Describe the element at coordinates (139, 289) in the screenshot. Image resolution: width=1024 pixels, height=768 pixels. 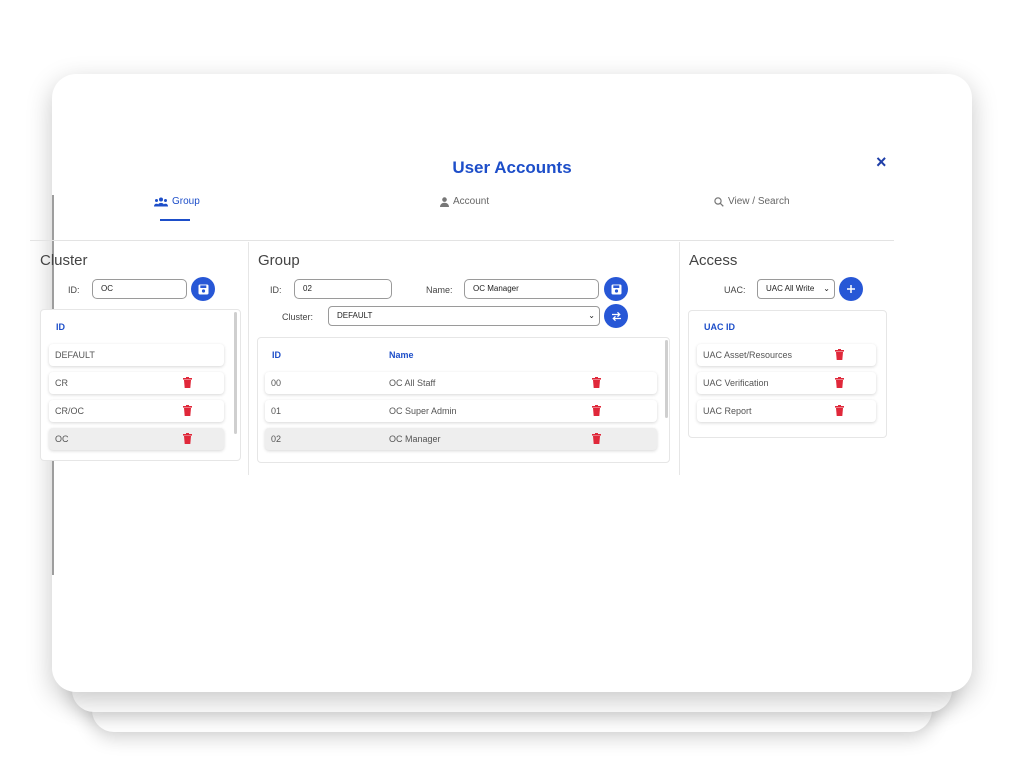
I see `cluster-id-input: OC` at that location.